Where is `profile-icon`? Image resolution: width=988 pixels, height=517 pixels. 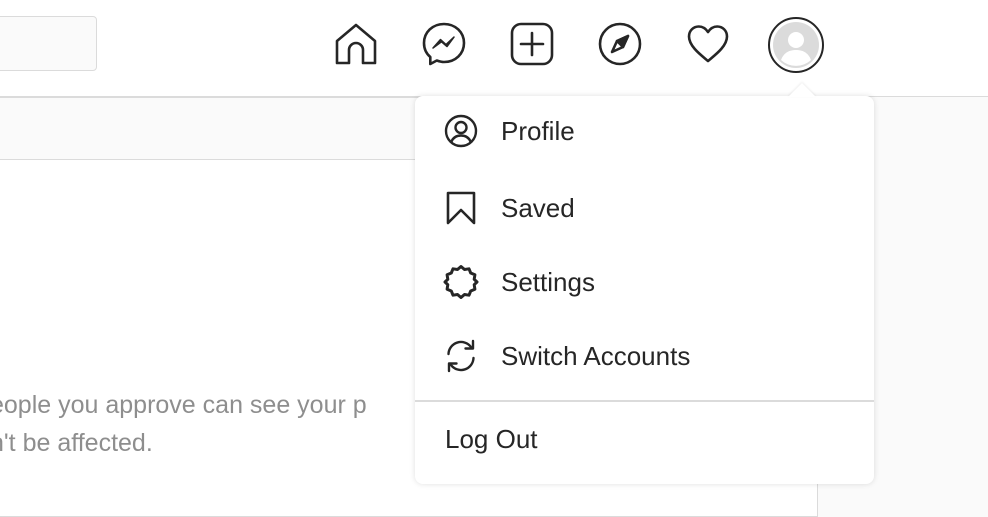 profile-icon is located at coordinates (461, 131).